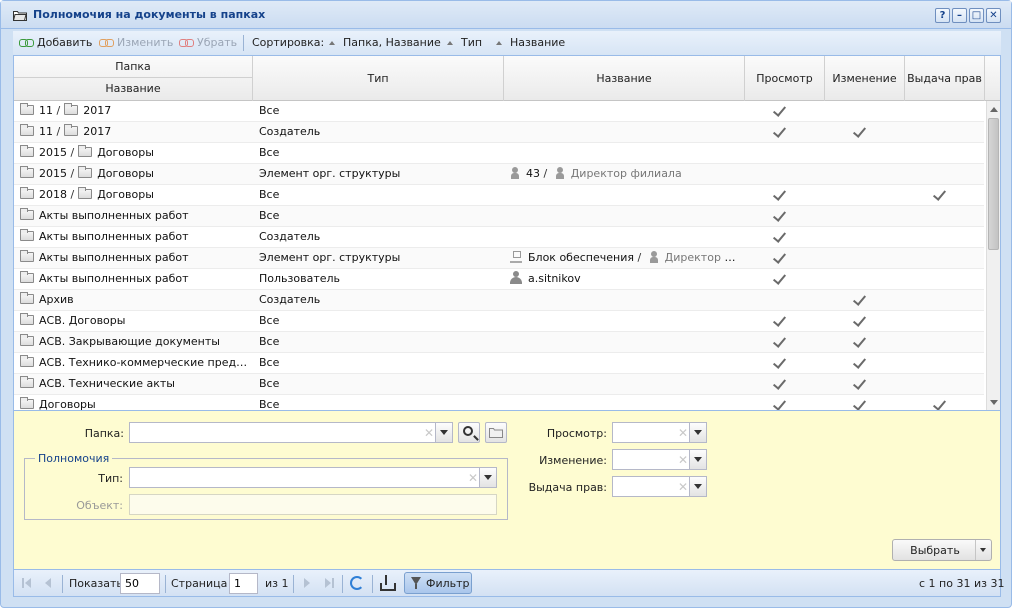  Describe the element at coordinates (506, 15) in the screenshot. I see `title-bar: Полномочия на документы в папках ? – □ ✕` at that location.